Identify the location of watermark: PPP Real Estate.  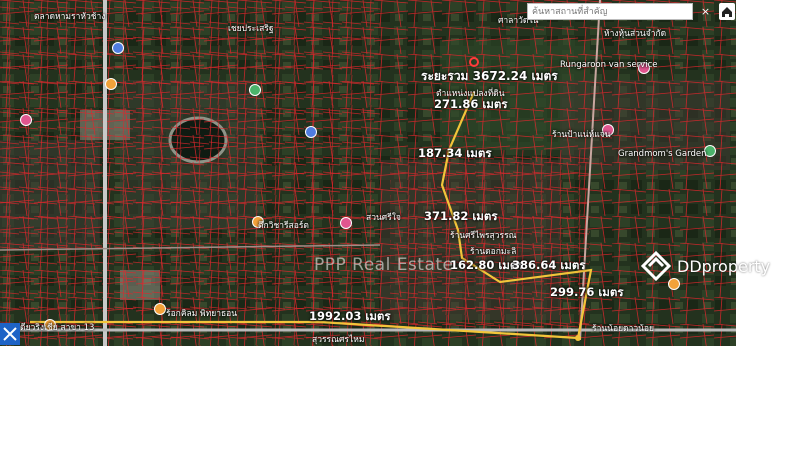
(384, 265).